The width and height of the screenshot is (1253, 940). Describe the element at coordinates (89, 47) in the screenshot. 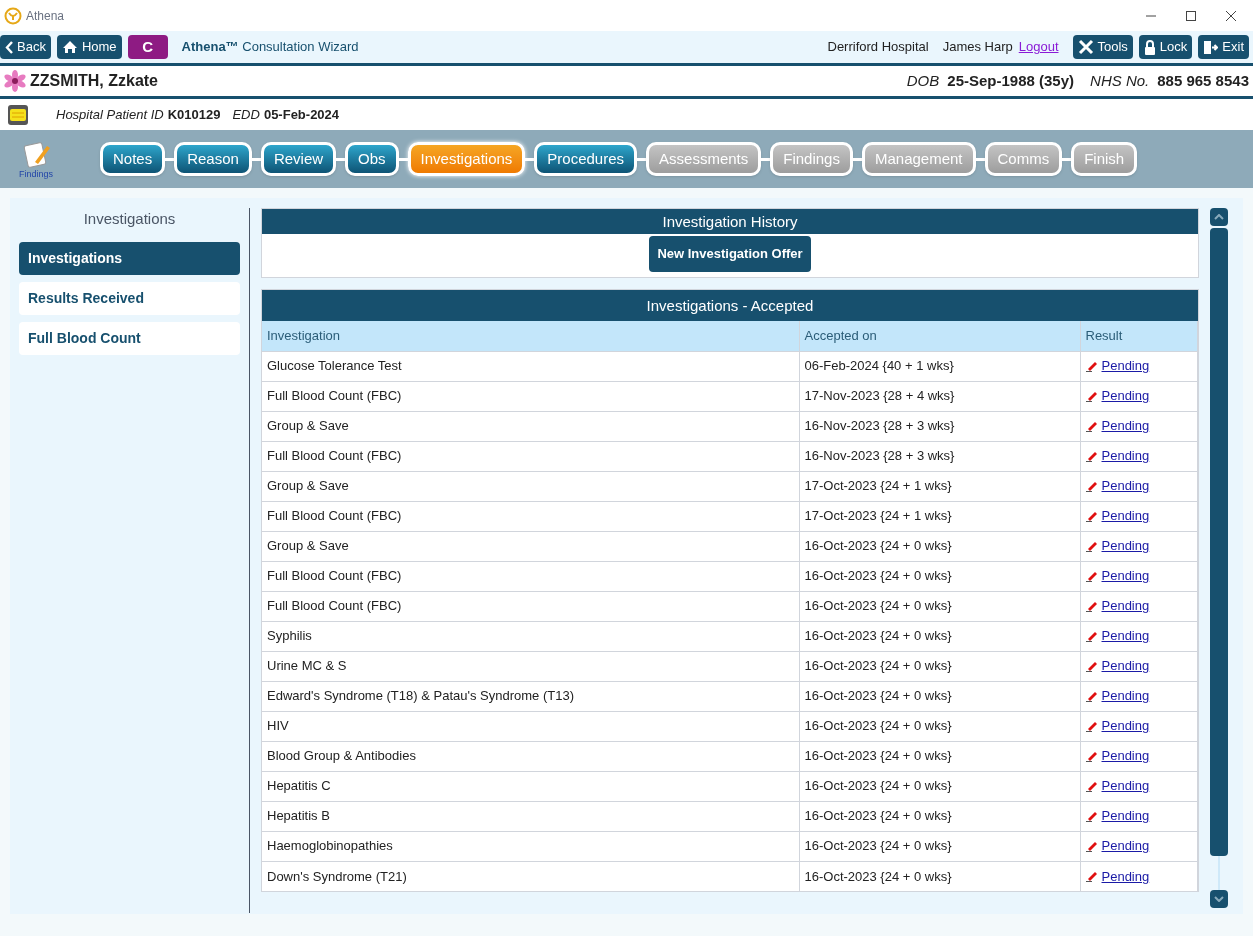

I see `home-button: Home` at that location.